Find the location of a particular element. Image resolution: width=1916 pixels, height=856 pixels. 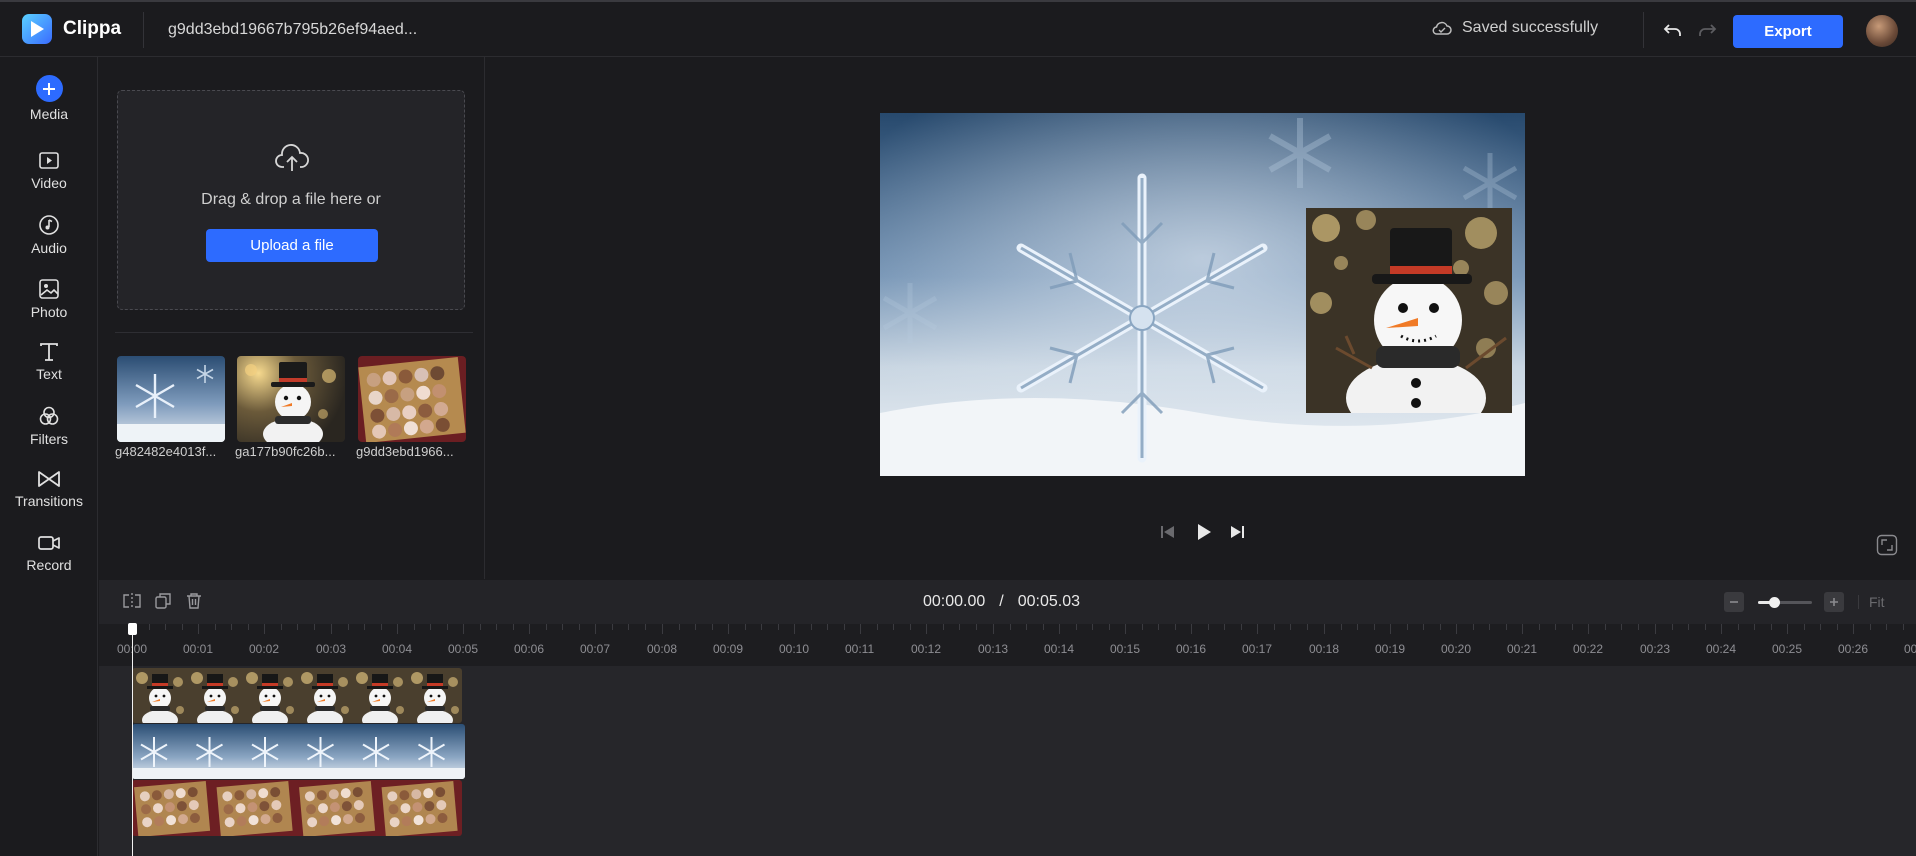

zoom-slider is located at coordinates (1785, 602).